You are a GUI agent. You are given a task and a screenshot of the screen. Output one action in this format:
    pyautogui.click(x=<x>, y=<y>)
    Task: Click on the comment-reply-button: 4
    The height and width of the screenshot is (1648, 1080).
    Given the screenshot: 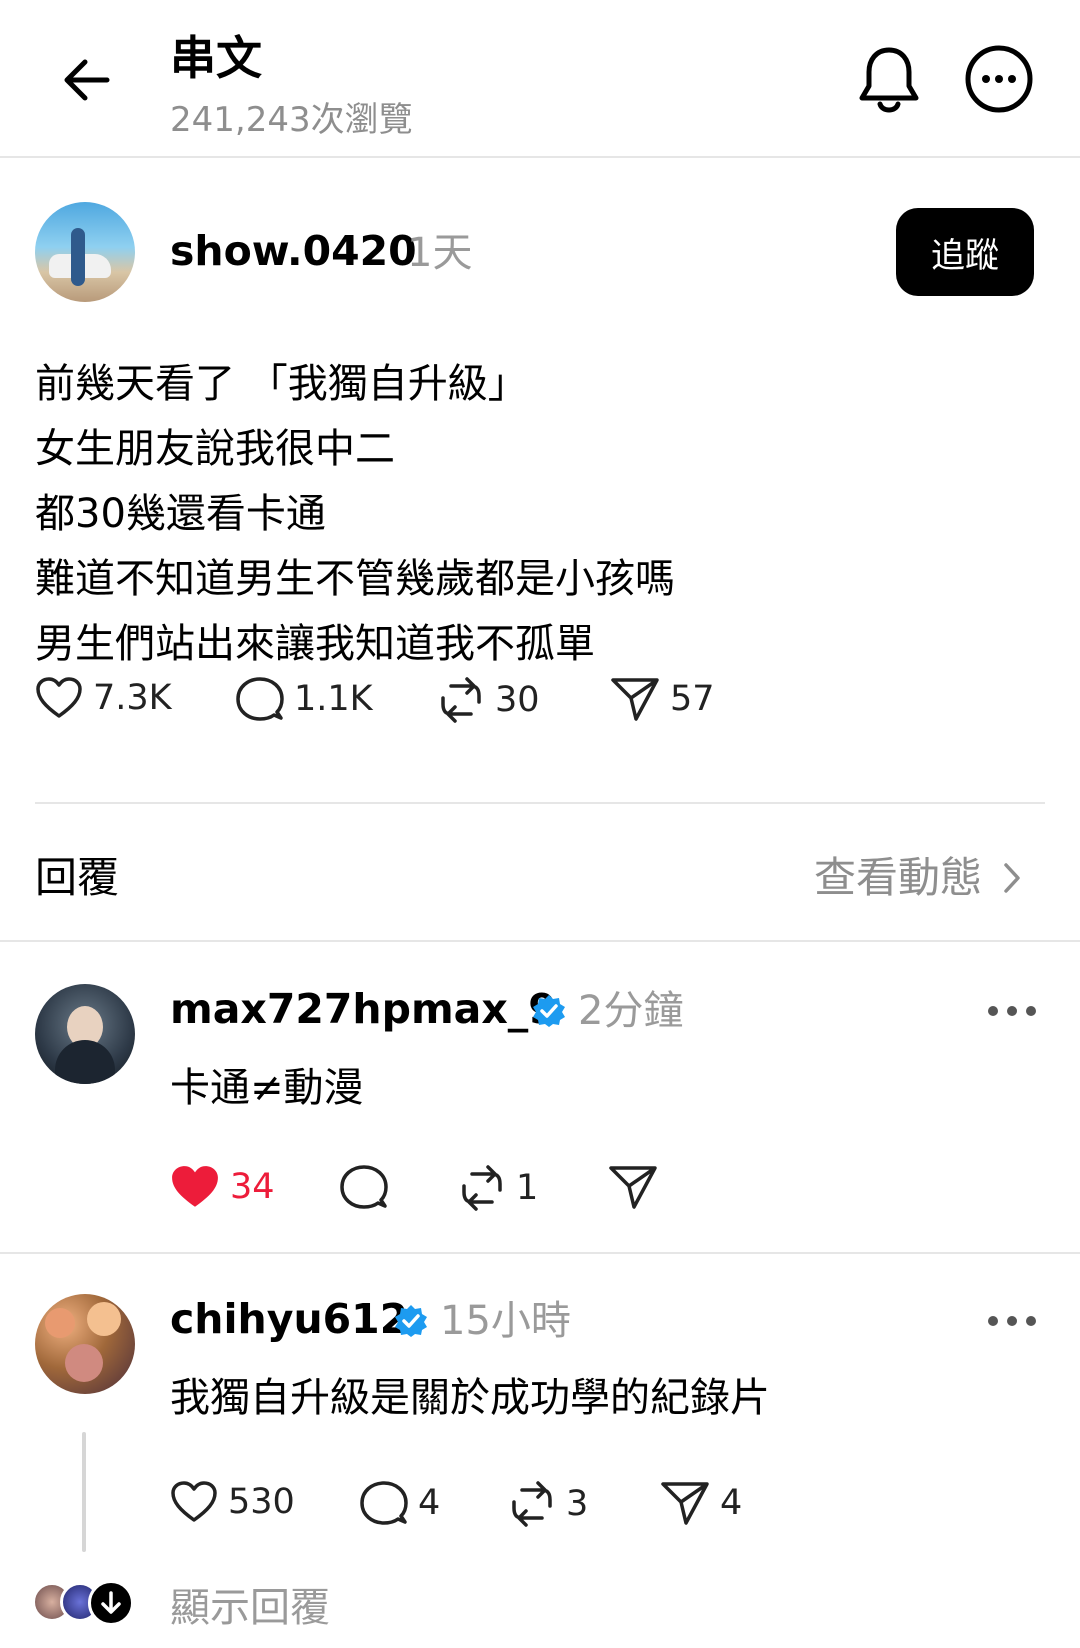 What is the action you would take?
    pyautogui.click(x=400, y=1503)
    